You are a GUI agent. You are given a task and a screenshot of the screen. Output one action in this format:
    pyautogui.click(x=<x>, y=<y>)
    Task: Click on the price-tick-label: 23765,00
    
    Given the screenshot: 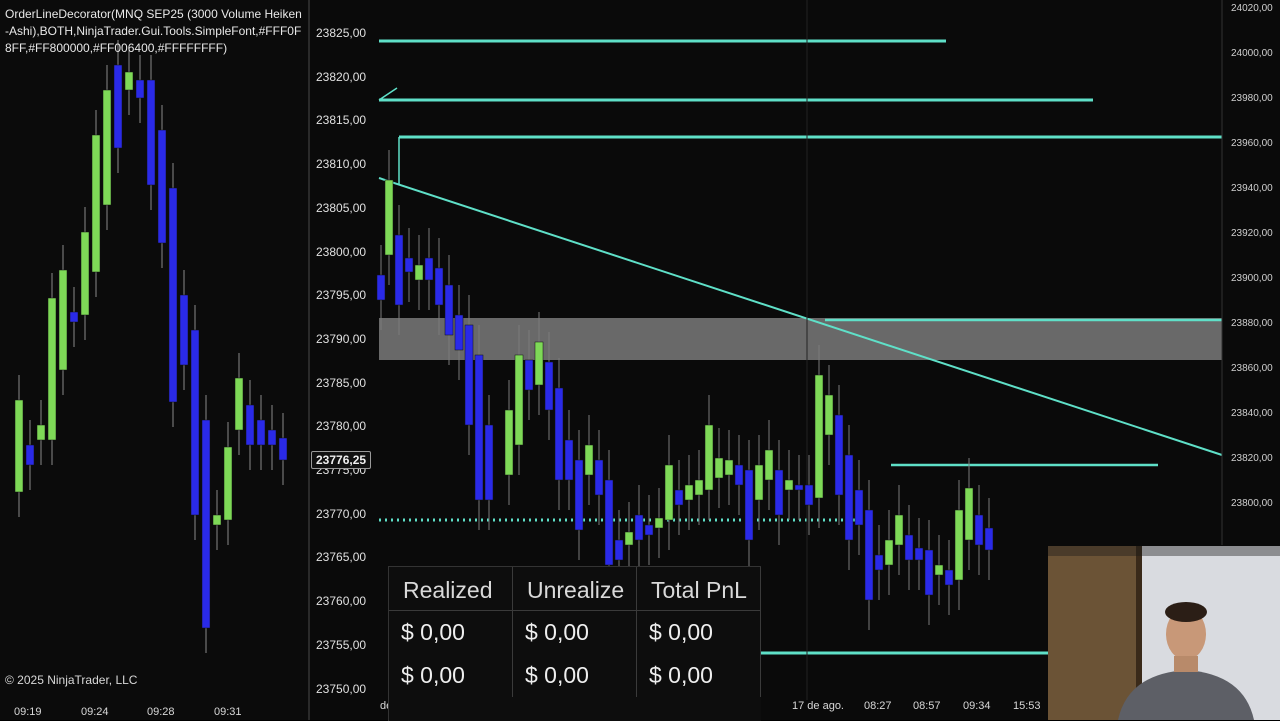 What is the action you would take?
    pyautogui.click(x=341, y=557)
    